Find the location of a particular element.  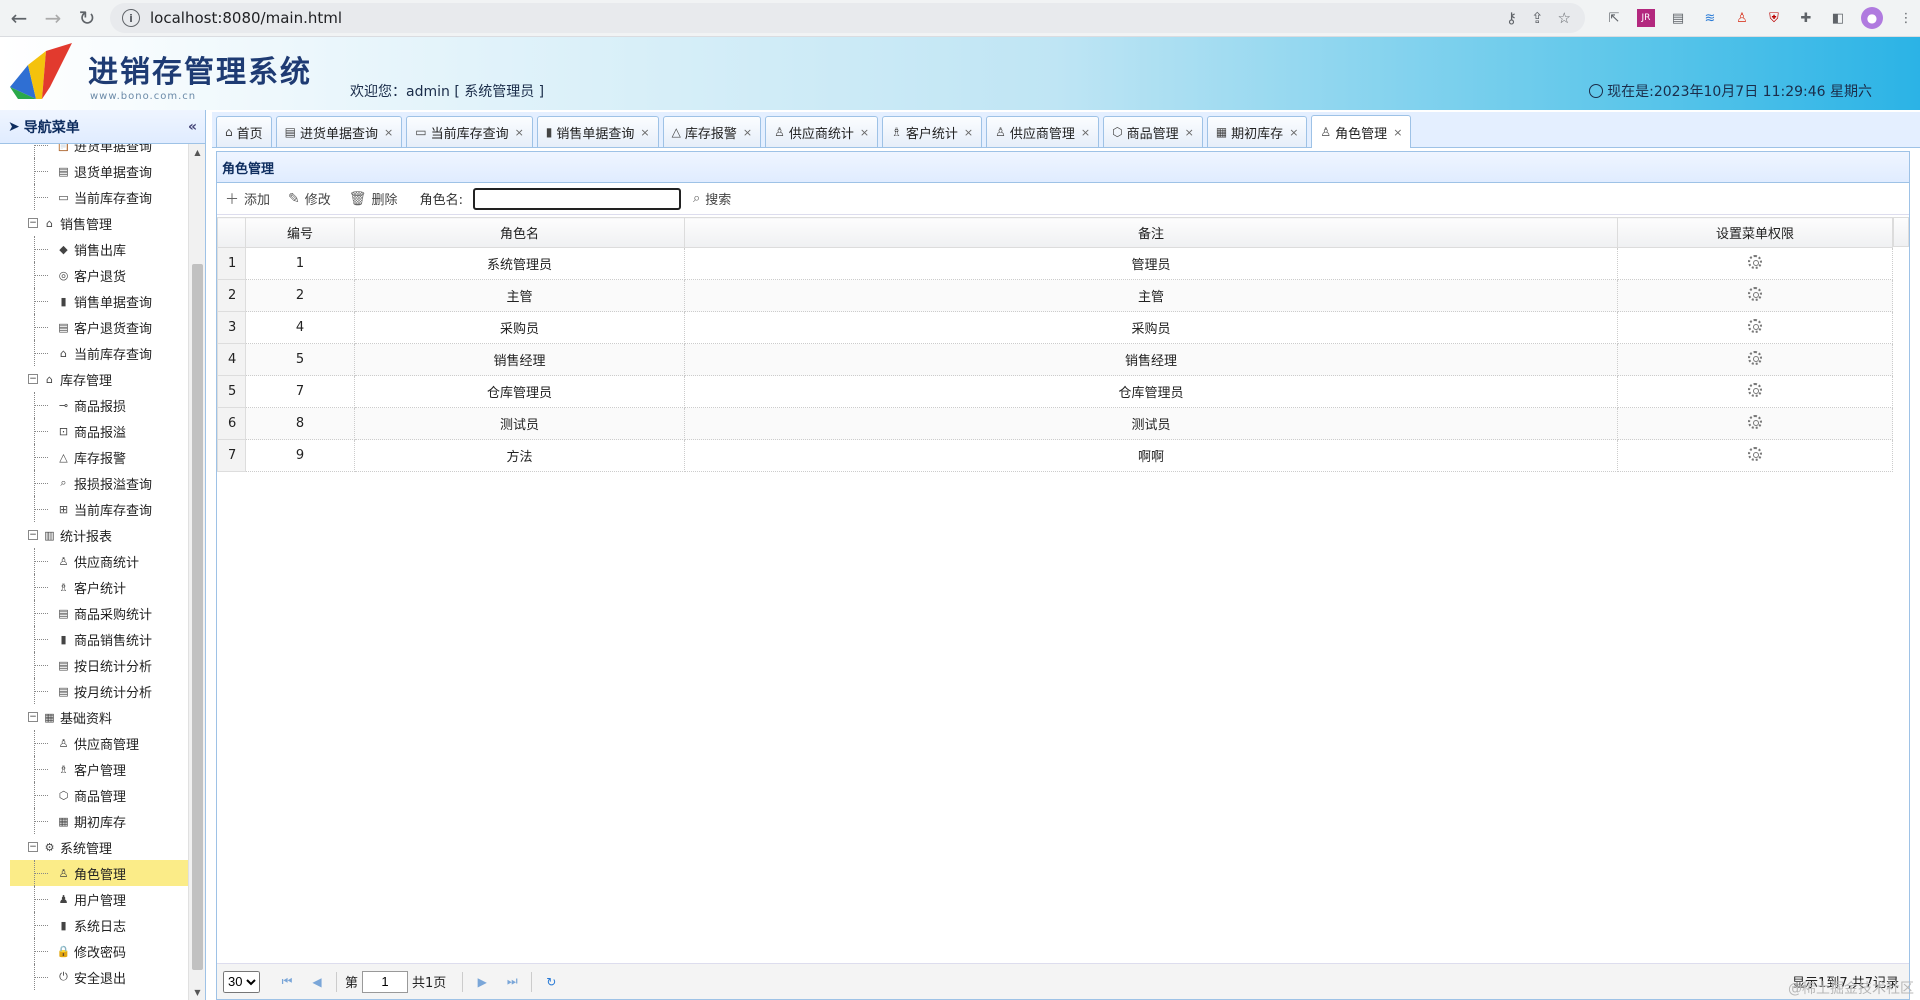

address-bar: i localhost:8080/main.html ⚷ ⇪ ☆ is located at coordinates (847, 18).